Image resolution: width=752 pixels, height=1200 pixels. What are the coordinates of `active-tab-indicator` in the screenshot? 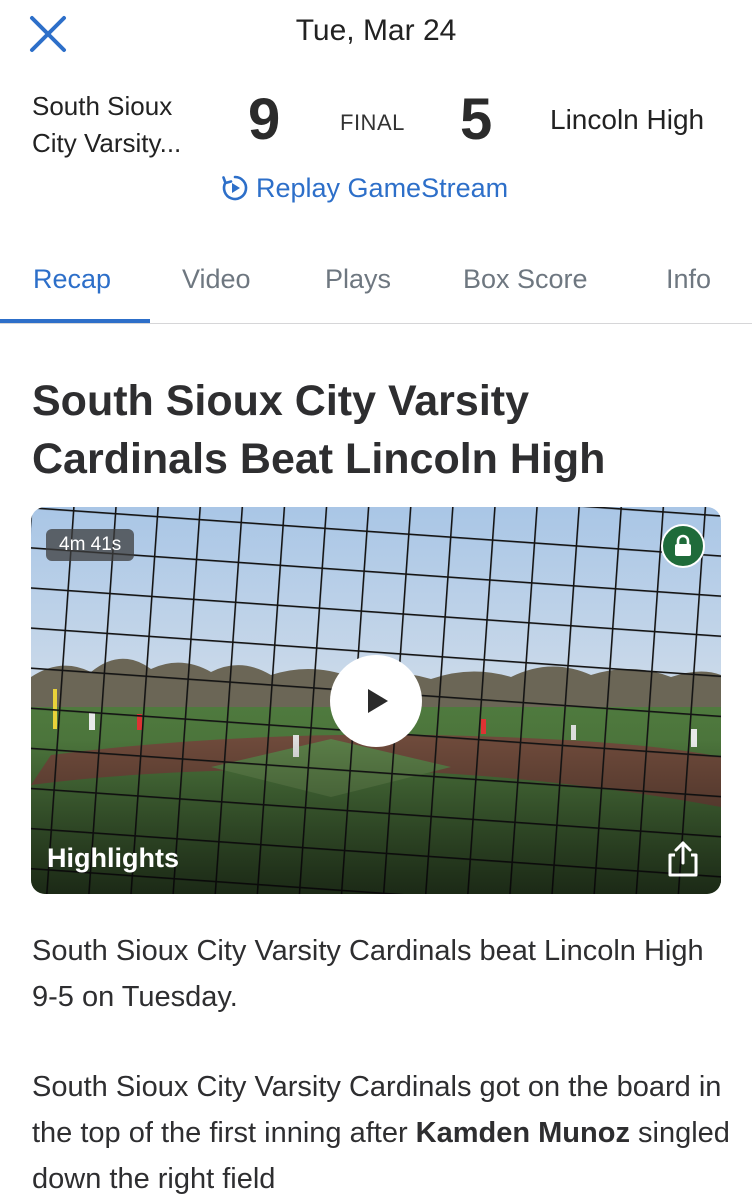 It's located at (75, 321).